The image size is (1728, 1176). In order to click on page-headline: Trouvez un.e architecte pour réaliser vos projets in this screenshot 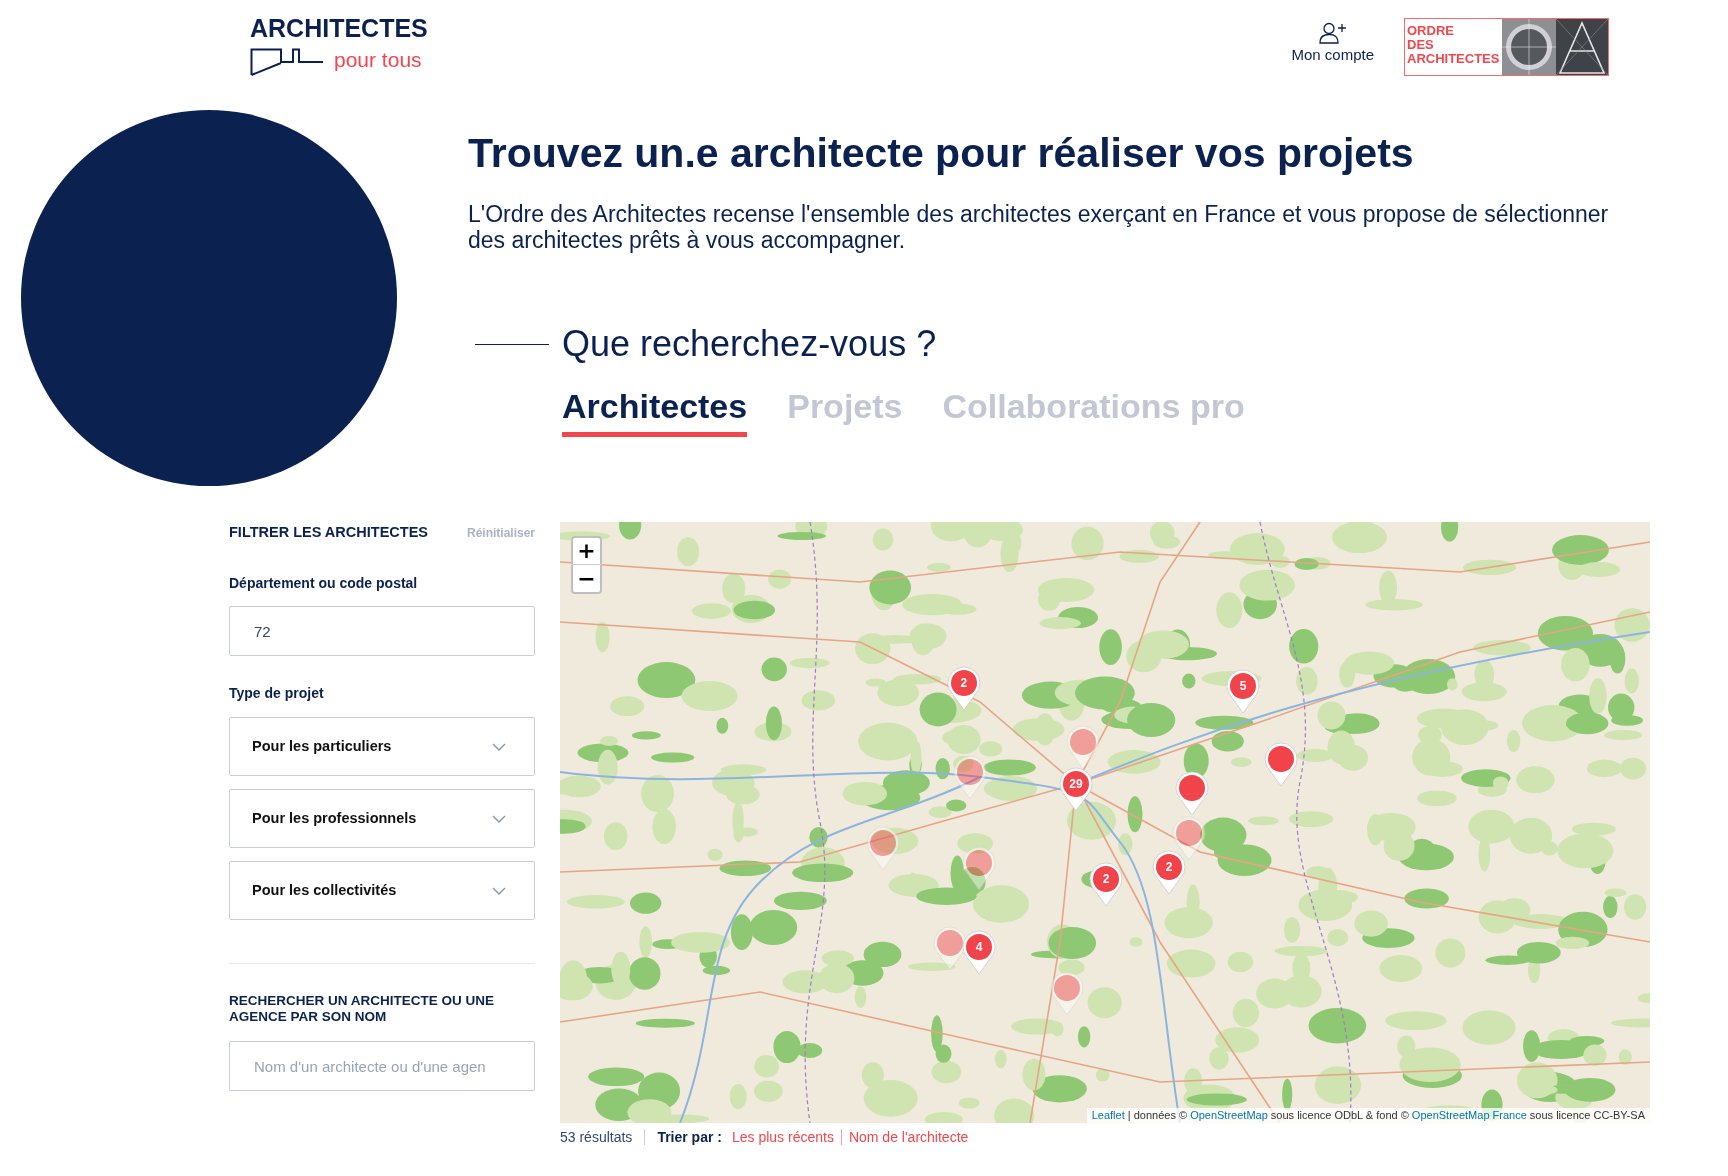, I will do `click(941, 153)`.